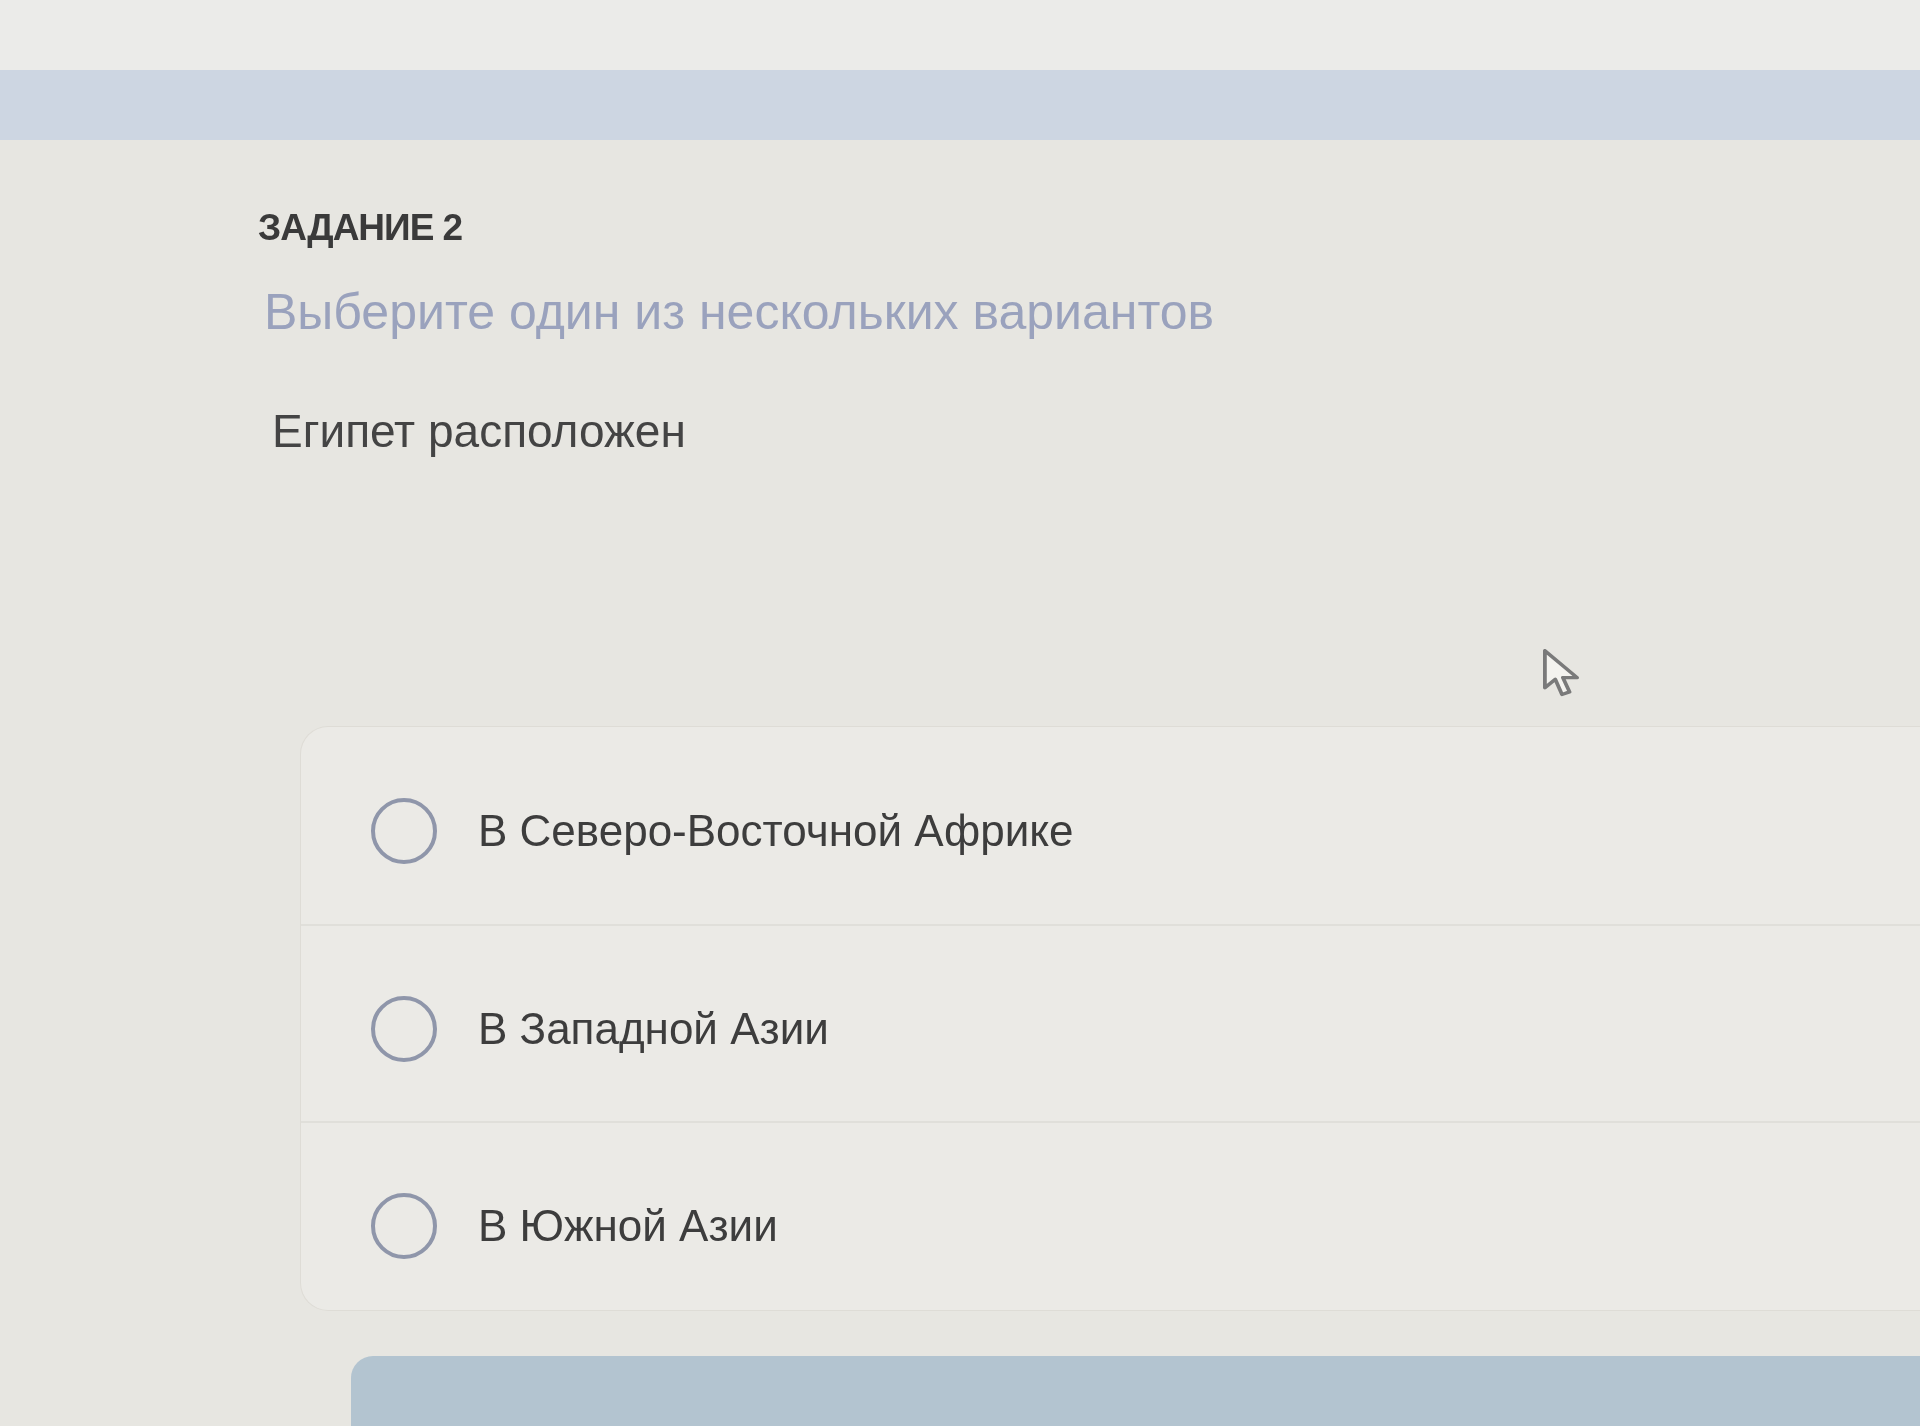 The image size is (1920, 1426). I want to click on option-label: В Южной Азии, so click(628, 1225).